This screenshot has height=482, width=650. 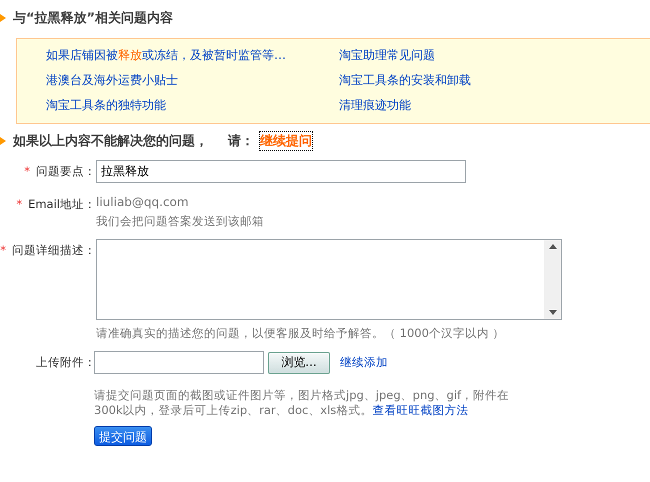 What do you see at coordinates (552, 246) in the screenshot?
I see `scroll-up-icon` at bounding box center [552, 246].